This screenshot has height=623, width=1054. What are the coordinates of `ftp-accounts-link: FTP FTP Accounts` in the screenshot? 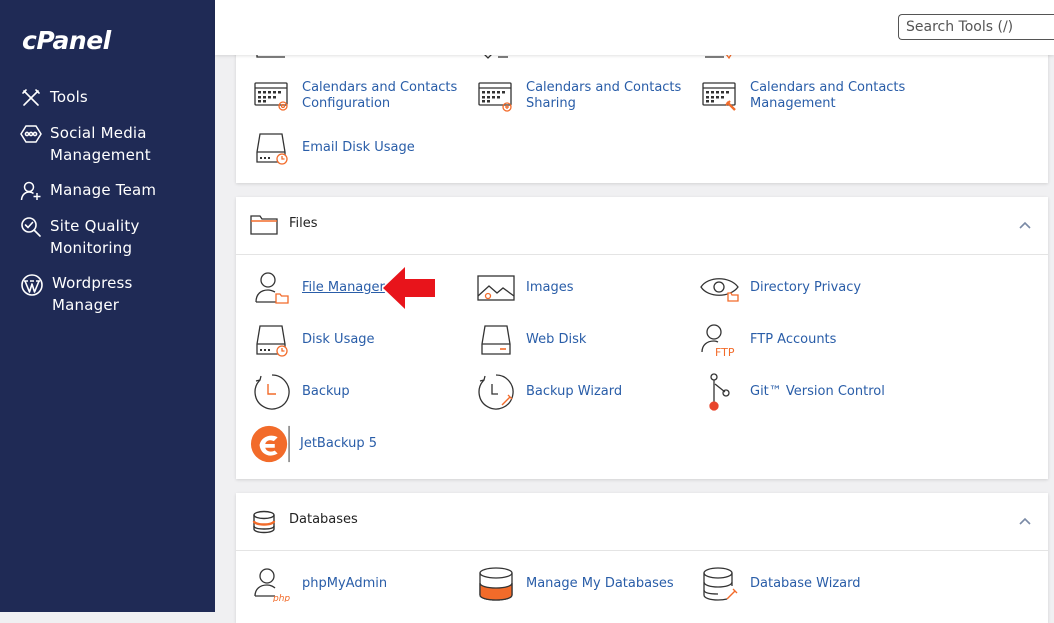 It's located at (768, 340).